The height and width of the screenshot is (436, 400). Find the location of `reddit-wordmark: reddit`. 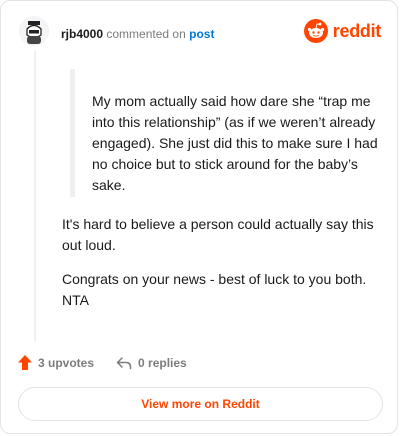

reddit-wordmark: reddit is located at coordinates (357, 30).